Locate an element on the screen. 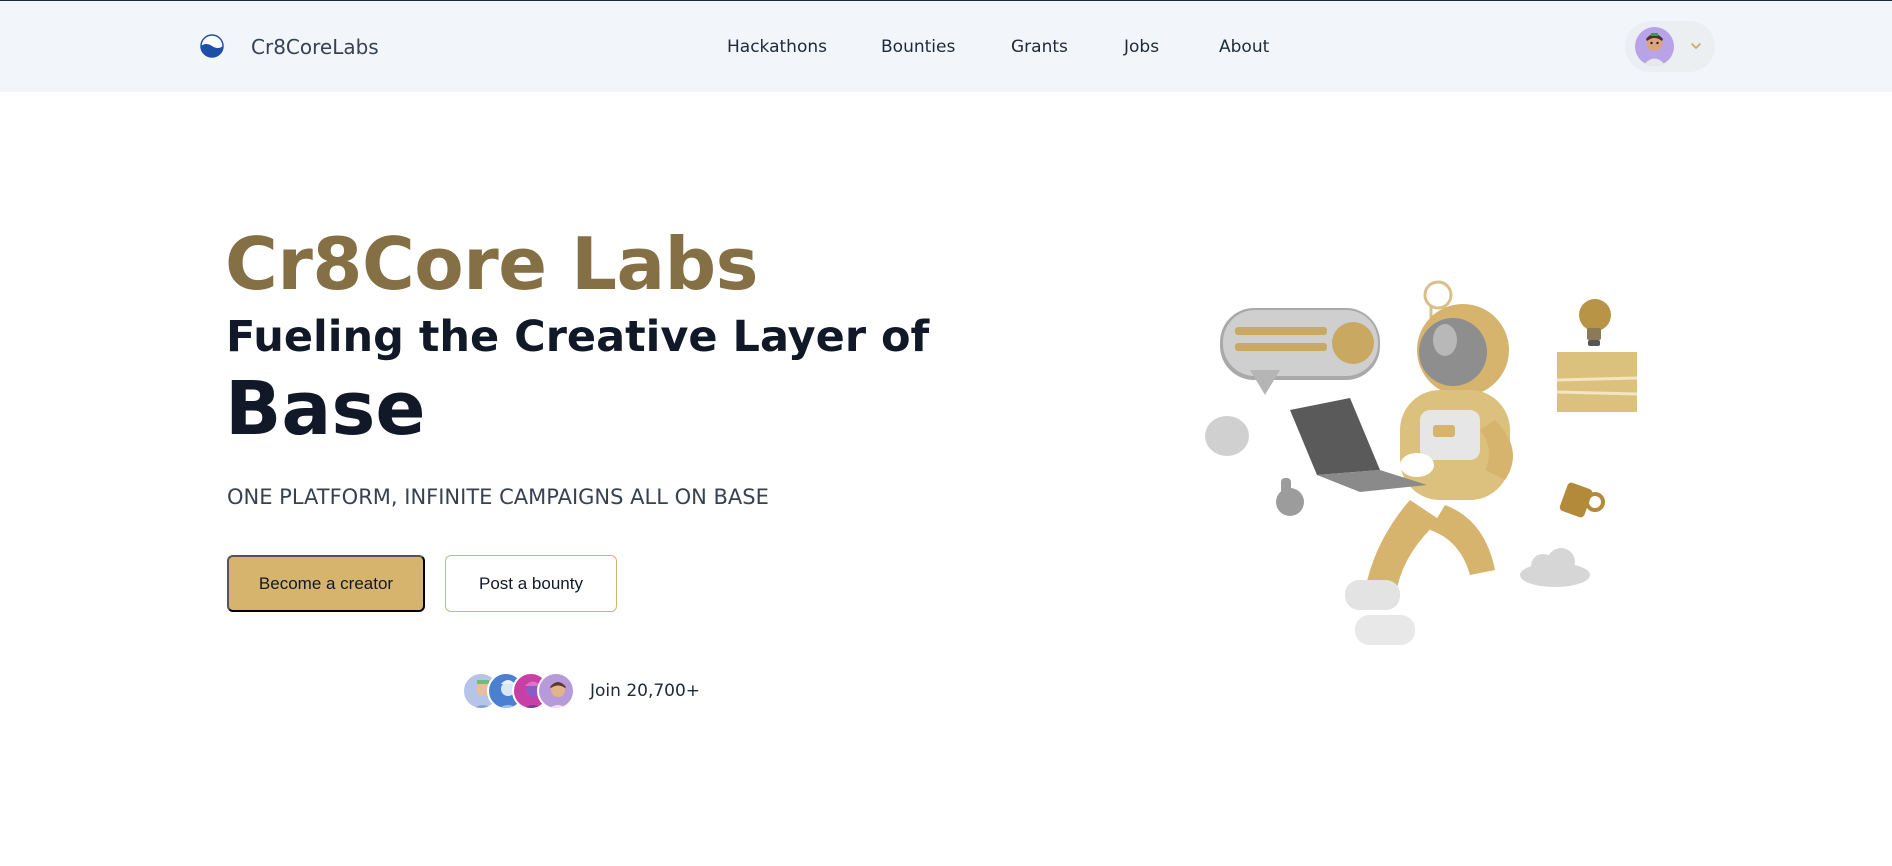  post-bounty-button: Post a bounty is located at coordinates (531, 583).